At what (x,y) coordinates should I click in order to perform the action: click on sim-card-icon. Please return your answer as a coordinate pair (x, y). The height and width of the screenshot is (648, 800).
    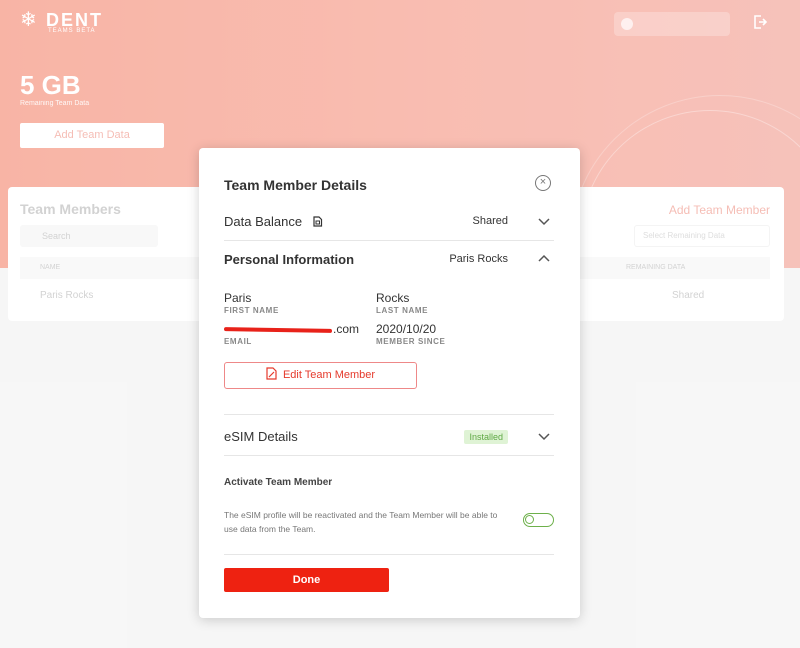
    Looking at the image, I should click on (317, 221).